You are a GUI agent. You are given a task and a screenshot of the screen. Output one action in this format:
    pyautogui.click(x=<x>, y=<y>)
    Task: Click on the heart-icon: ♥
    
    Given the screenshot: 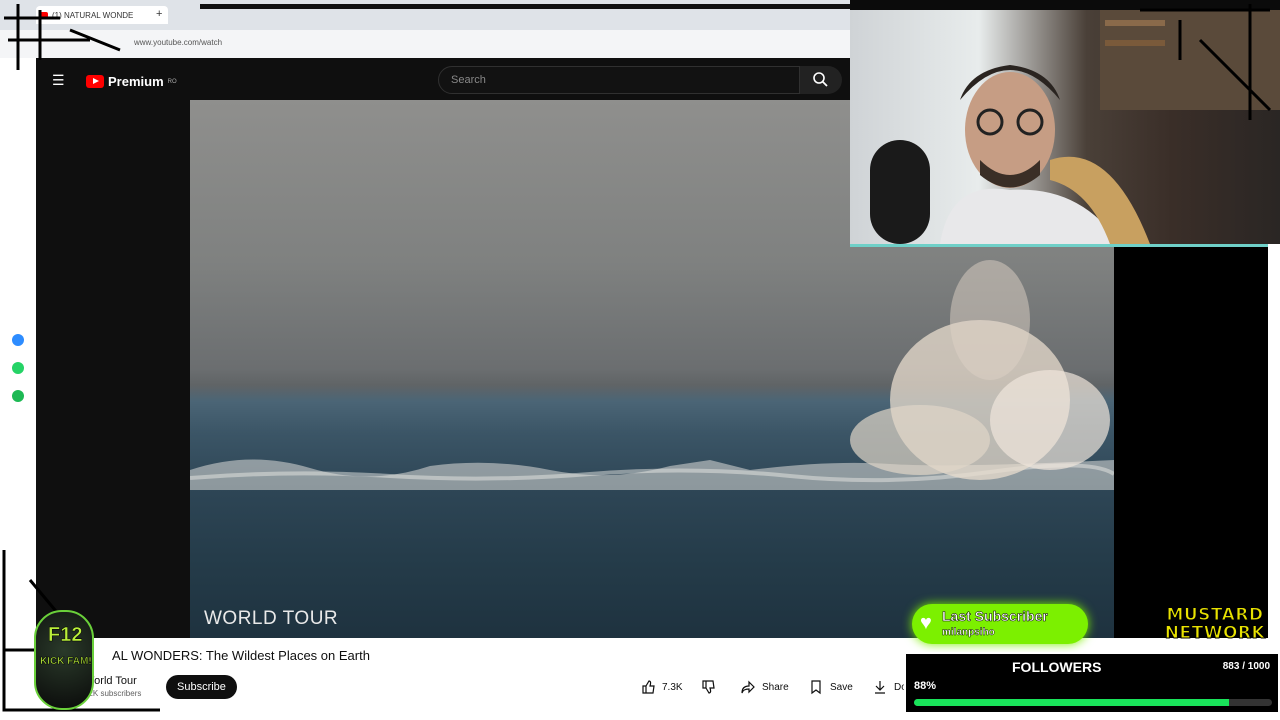 What is the action you would take?
    pyautogui.click(x=926, y=623)
    